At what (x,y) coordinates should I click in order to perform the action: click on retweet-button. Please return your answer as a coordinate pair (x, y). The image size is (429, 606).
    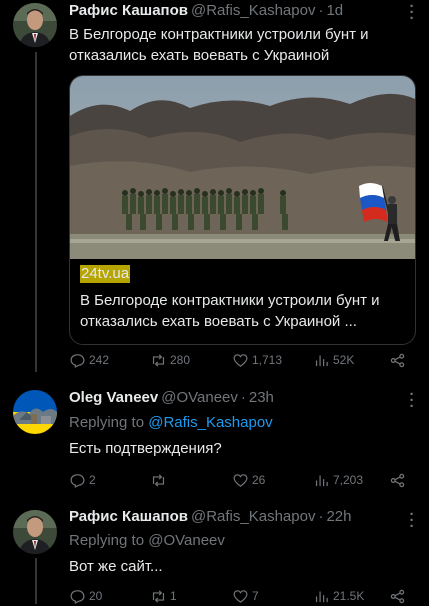
    Looking at the image, I should click on (160, 480).